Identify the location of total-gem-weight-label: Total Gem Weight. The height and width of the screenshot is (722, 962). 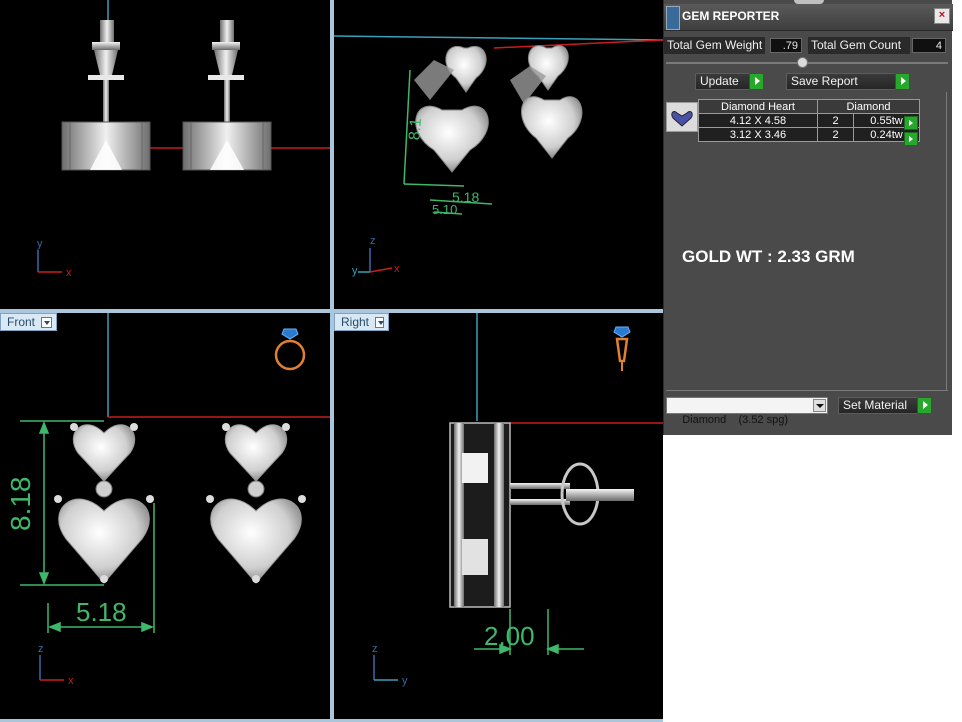
(714, 45).